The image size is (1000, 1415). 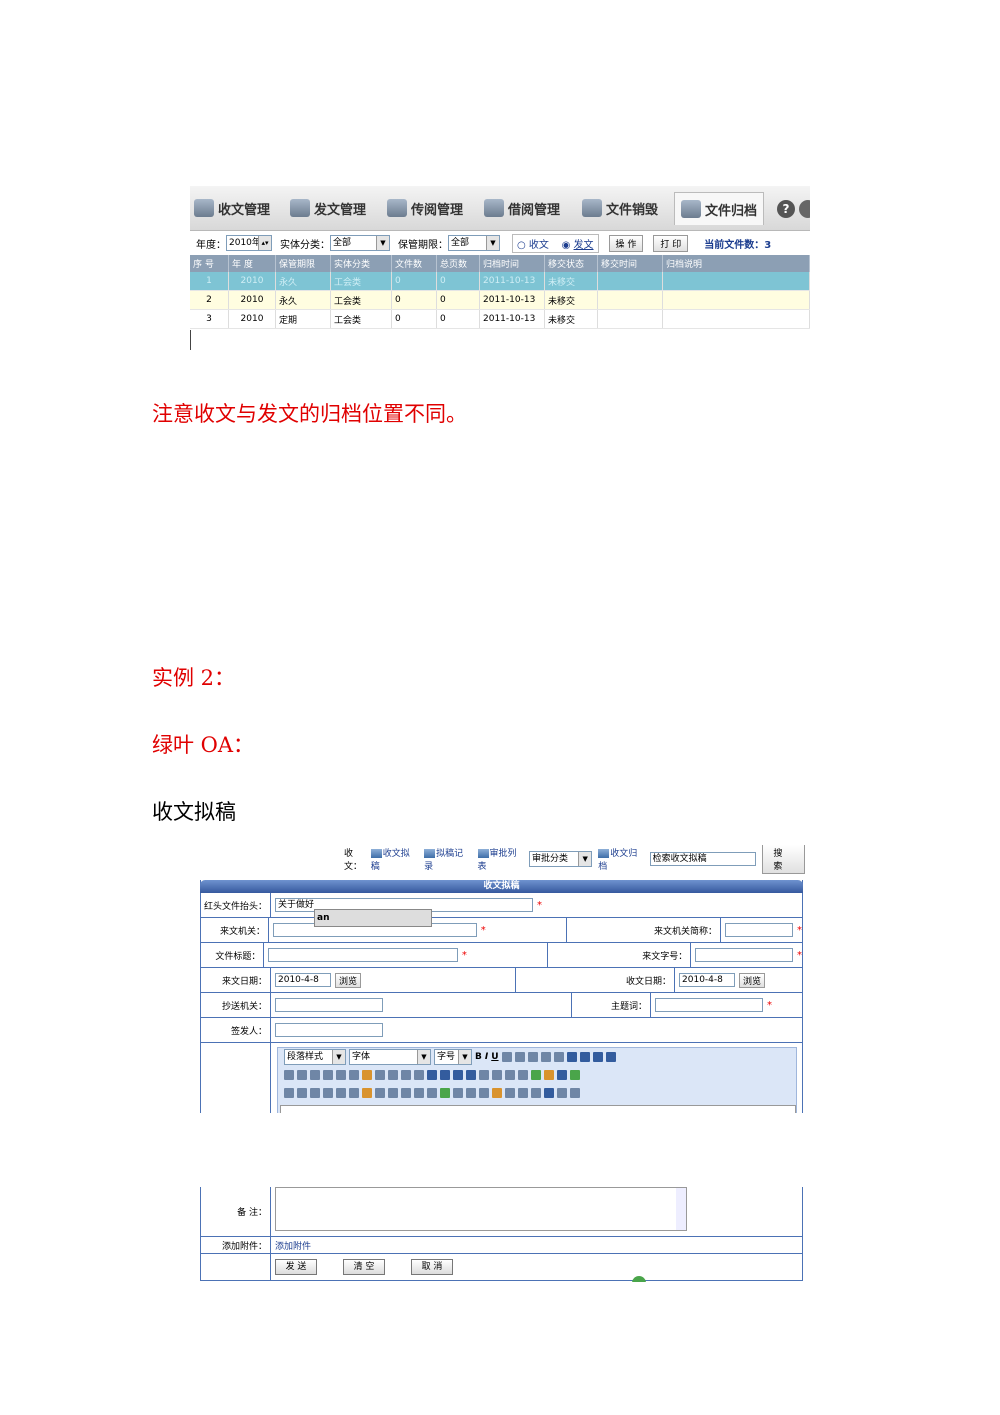 What do you see at coordinates (380, 1093) in the screenshot?
I see `form-icon` at bounding box center [380, 1093].